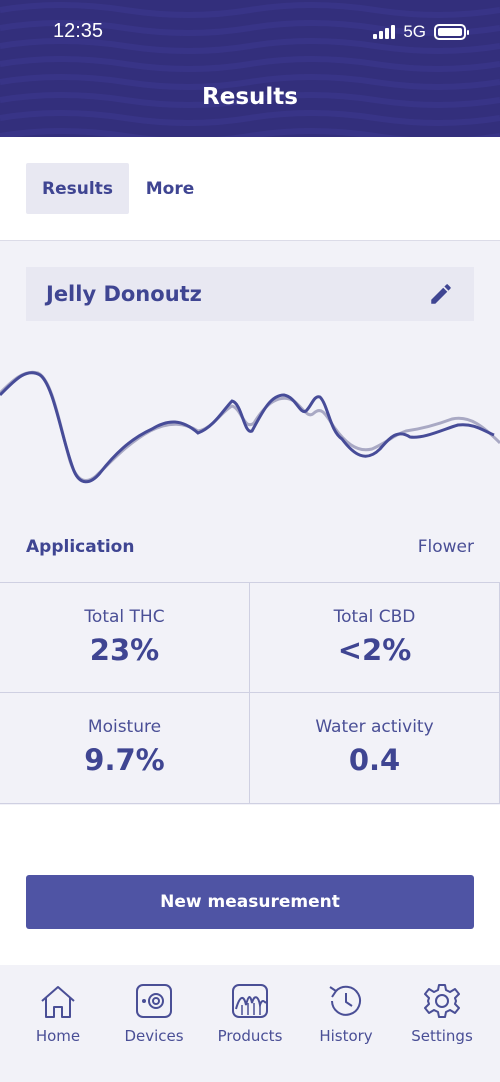 Image resolution: width=500 pixels, height=1082 pixels. What do you see at coordinates (124, 650) in the screenshot?
I see `metric-value: 23%` at bounding box center [124, 650].